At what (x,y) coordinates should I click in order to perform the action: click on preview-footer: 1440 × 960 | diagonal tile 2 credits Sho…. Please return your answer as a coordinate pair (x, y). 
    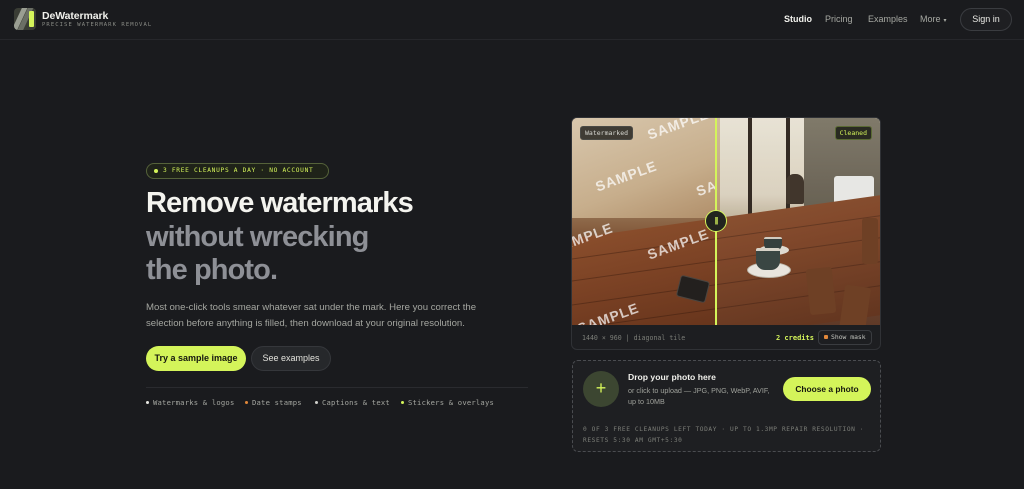
    Looking at the image, I should click on (726, 337).